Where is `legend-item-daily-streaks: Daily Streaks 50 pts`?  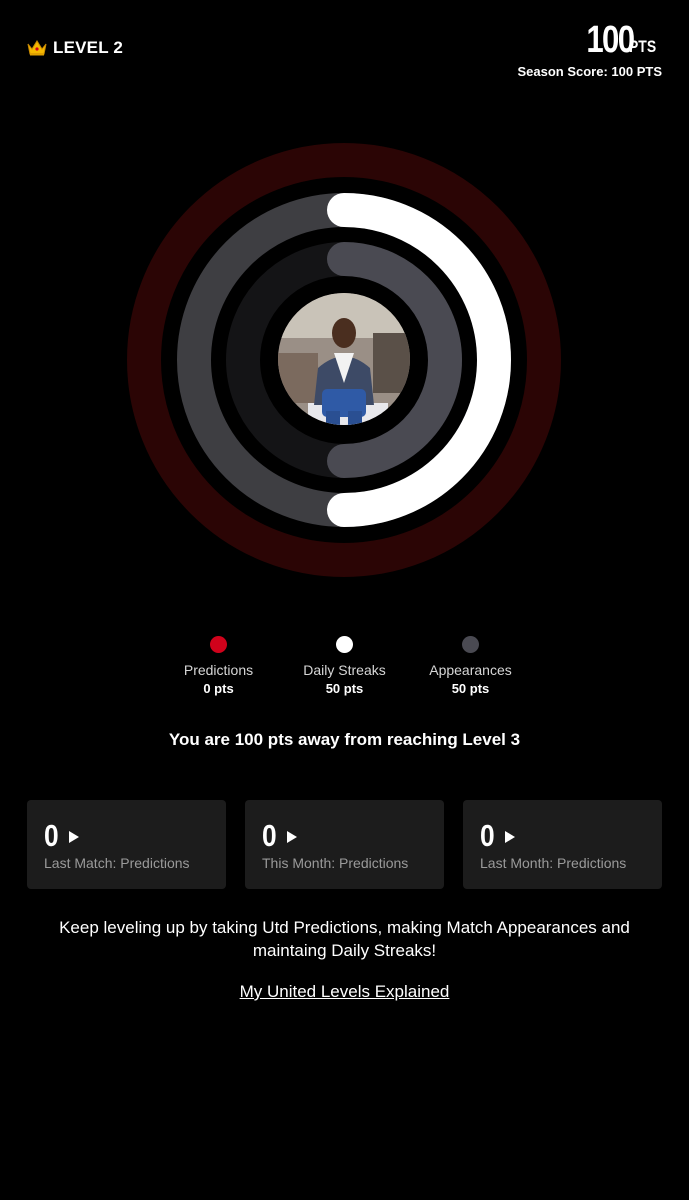 legend-item-daily-streaks: Daily Streaks 50 pts is located at coordinates (345, 666).